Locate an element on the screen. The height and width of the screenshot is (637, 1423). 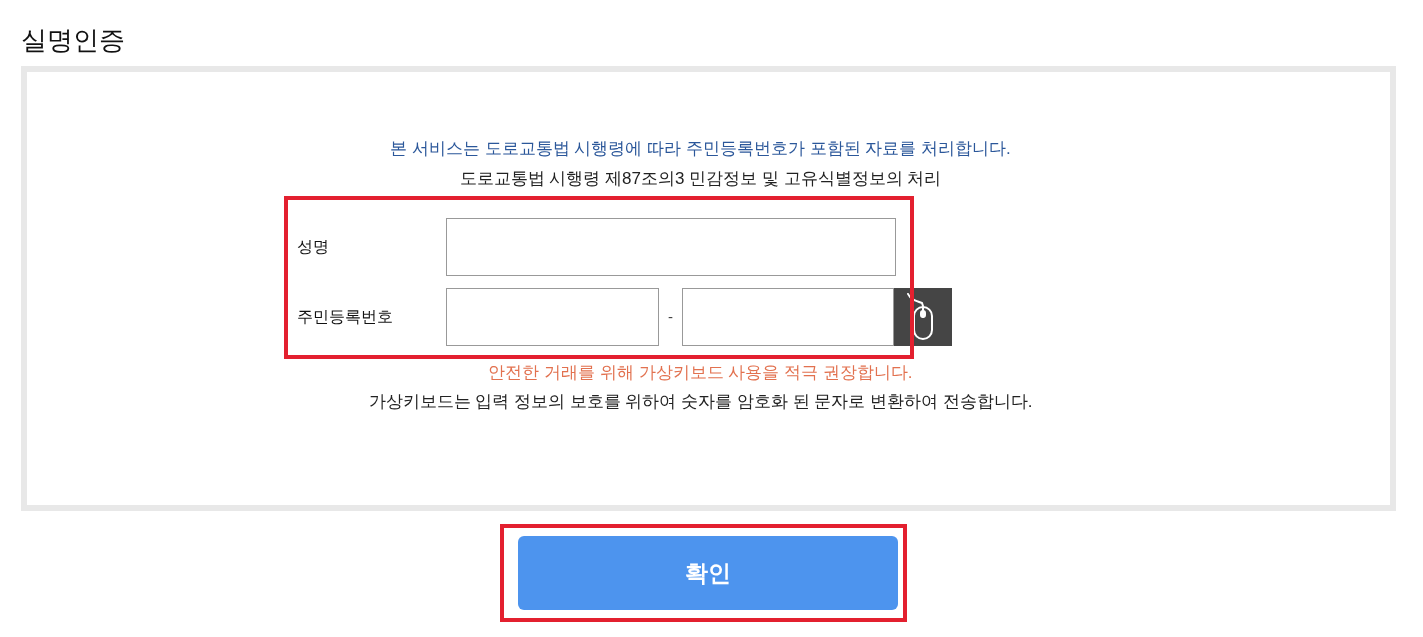
field-label: 성명 is located at coordinates (313, 247).